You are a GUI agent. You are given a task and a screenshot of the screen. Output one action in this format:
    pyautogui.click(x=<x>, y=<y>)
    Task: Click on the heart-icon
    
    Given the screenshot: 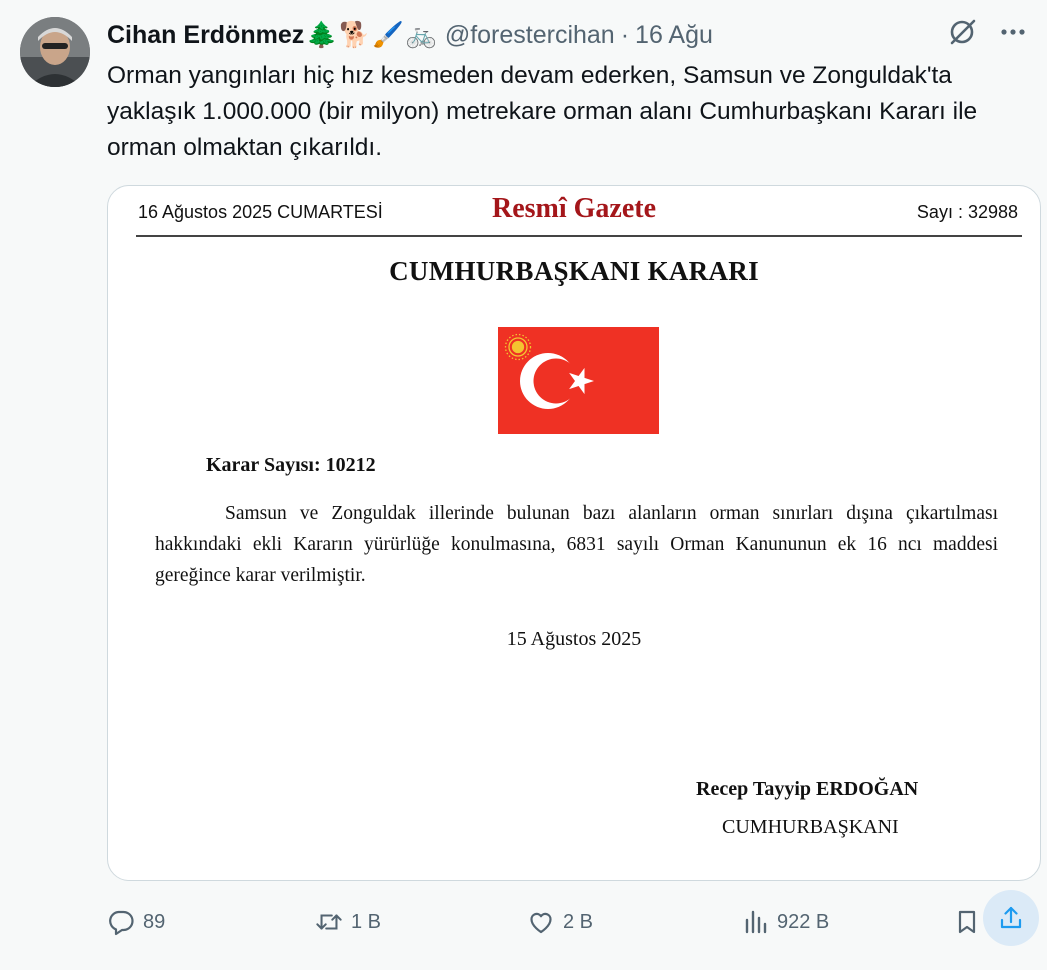 What is the action you would take?
    pyautogui.click(x=541, y=923)
    